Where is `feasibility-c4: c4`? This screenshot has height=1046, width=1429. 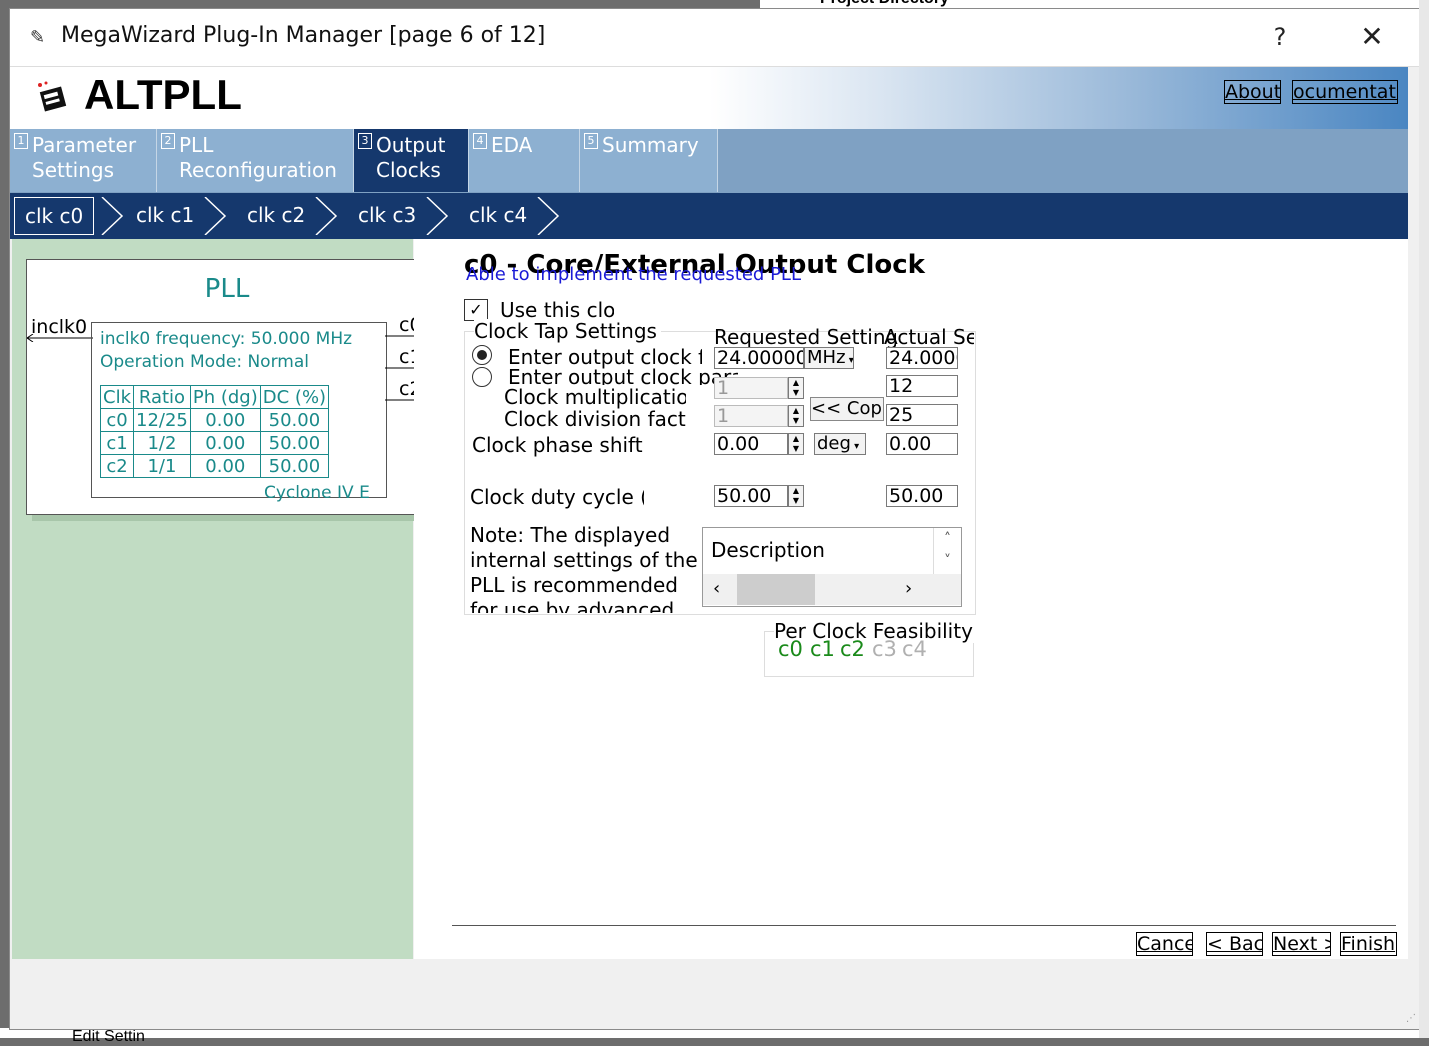 feasibility-c4: c4 is located at coordinates (914, 649).